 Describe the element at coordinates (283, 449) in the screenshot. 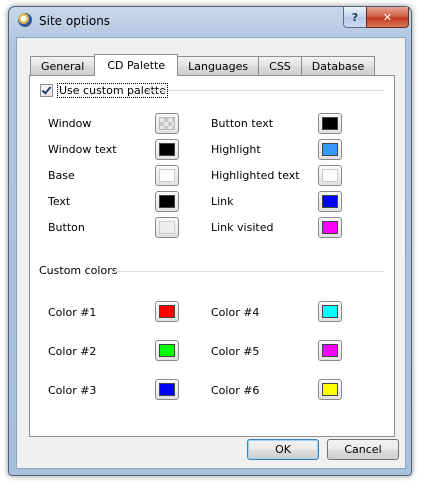

I see `ok-button: OK` at that location.